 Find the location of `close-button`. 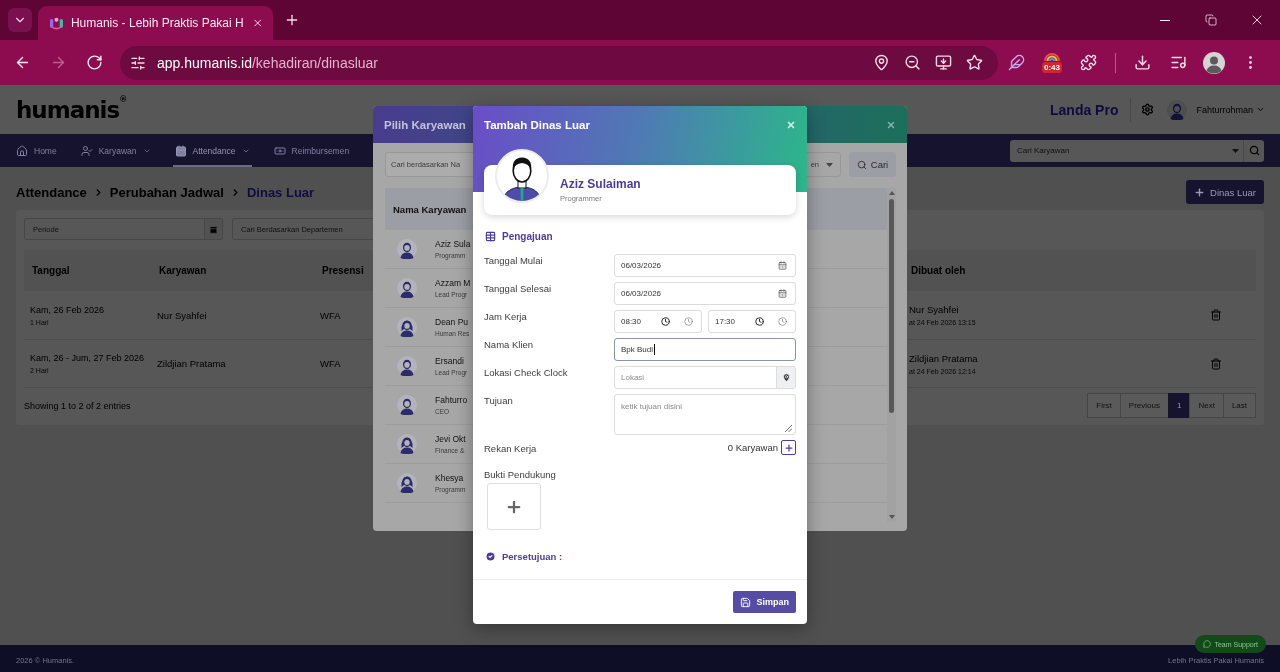

close-button is located at coordinates (791, 125).